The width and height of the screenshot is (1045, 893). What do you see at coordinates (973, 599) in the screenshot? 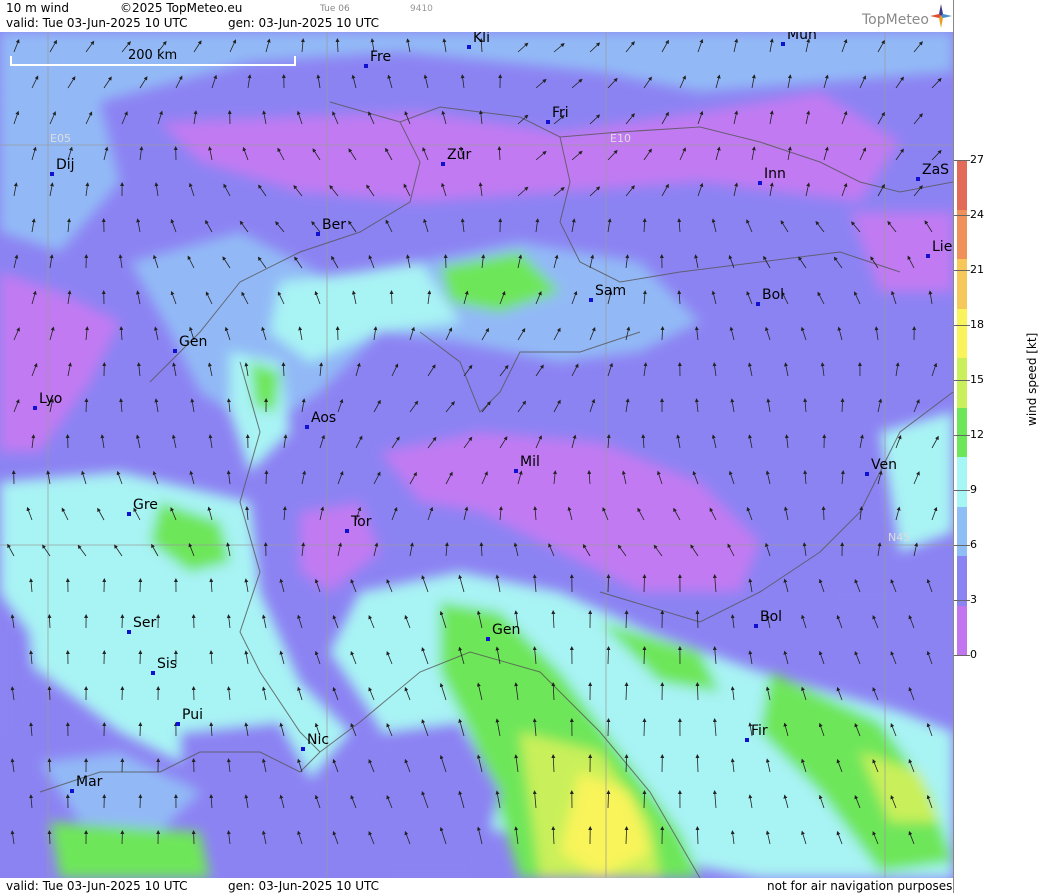
I see `colorbar-tick-label: 3` at bounding box center [973, 599].